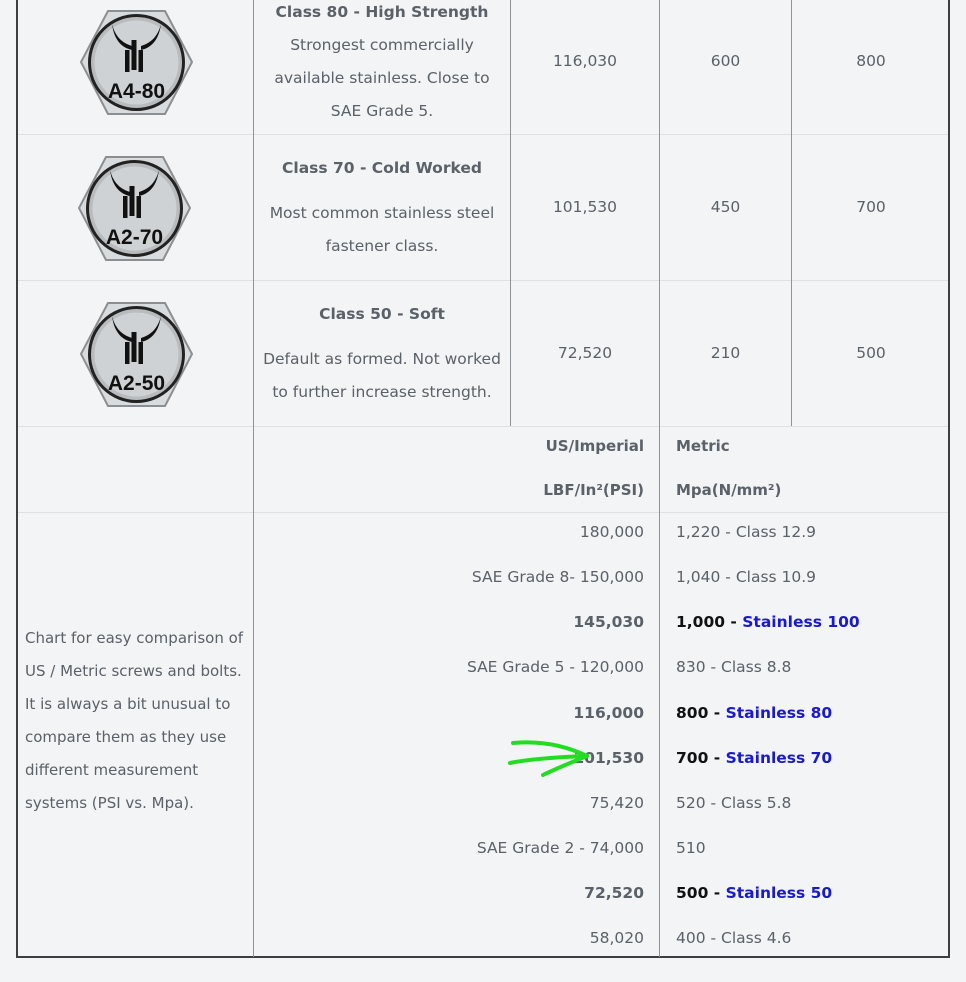 This screenshot has width=966, height=982. I want to click on yield-value: 600, so click(725, 61).